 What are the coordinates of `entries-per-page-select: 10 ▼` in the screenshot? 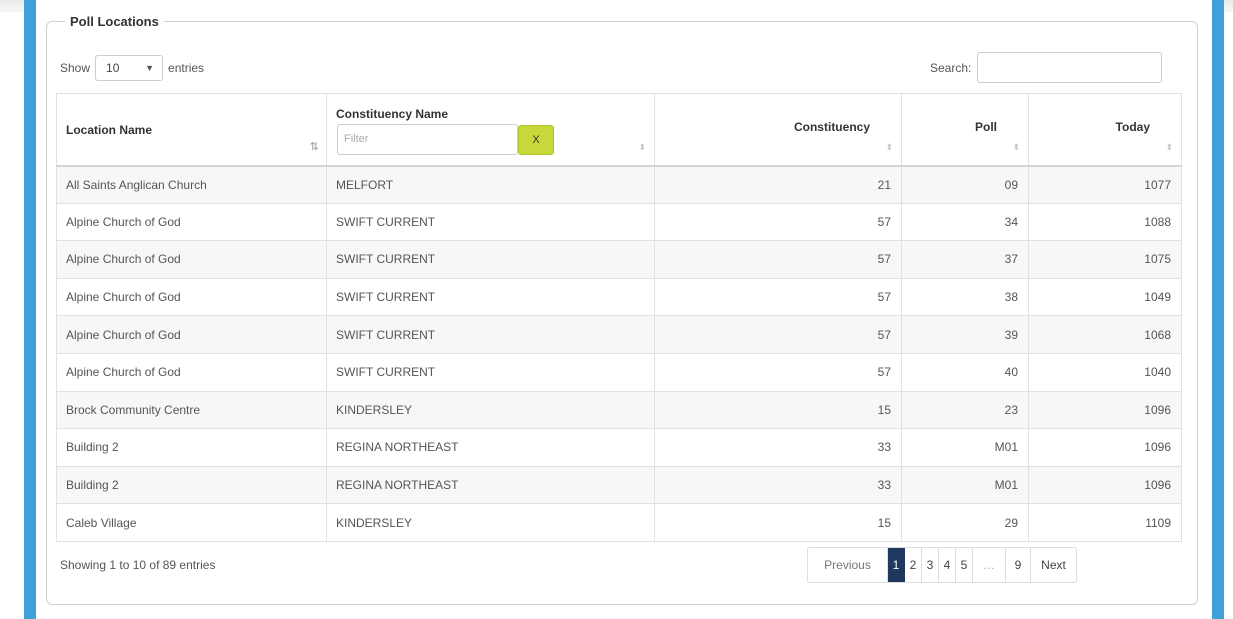 It's located at (129, 68).